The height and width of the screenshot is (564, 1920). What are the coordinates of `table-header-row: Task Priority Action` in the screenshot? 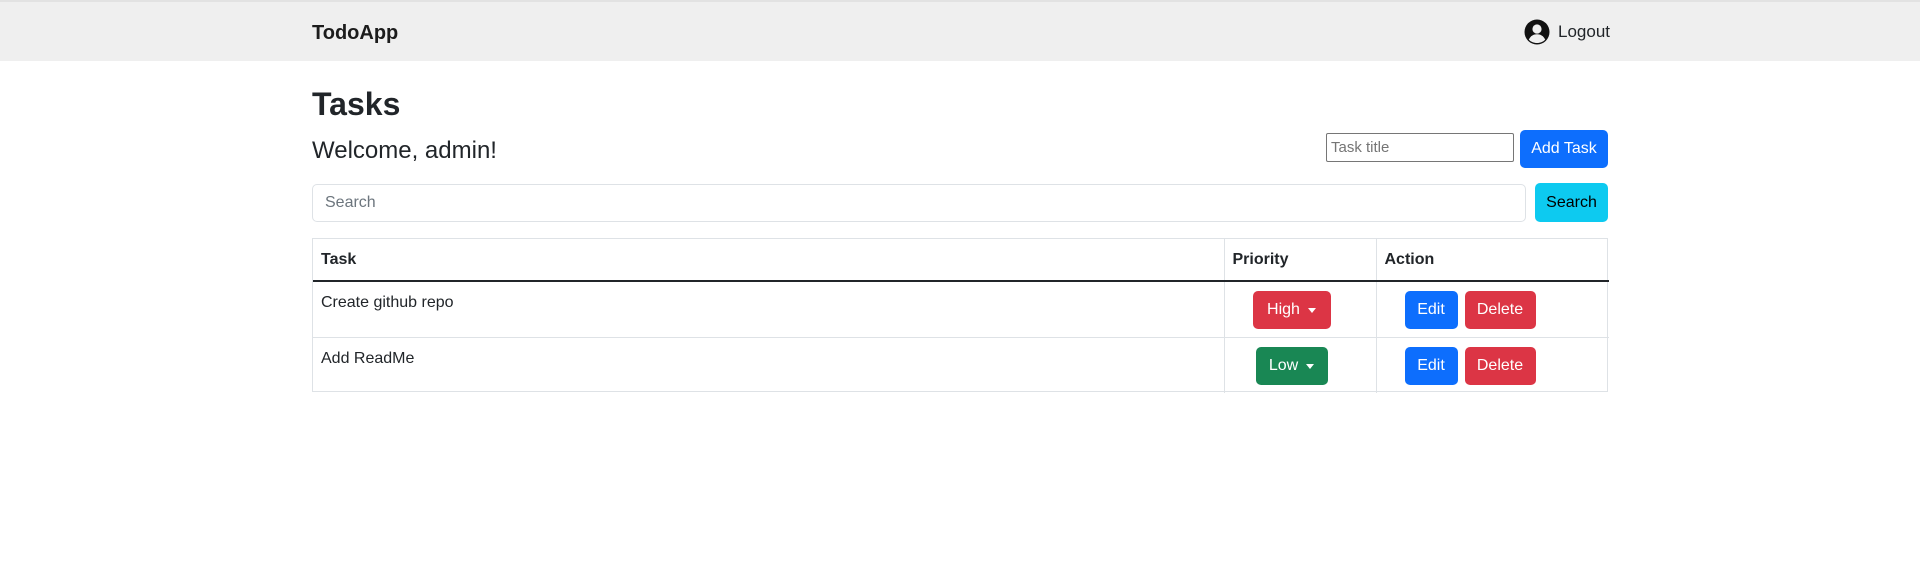 It's located at (961, 260).